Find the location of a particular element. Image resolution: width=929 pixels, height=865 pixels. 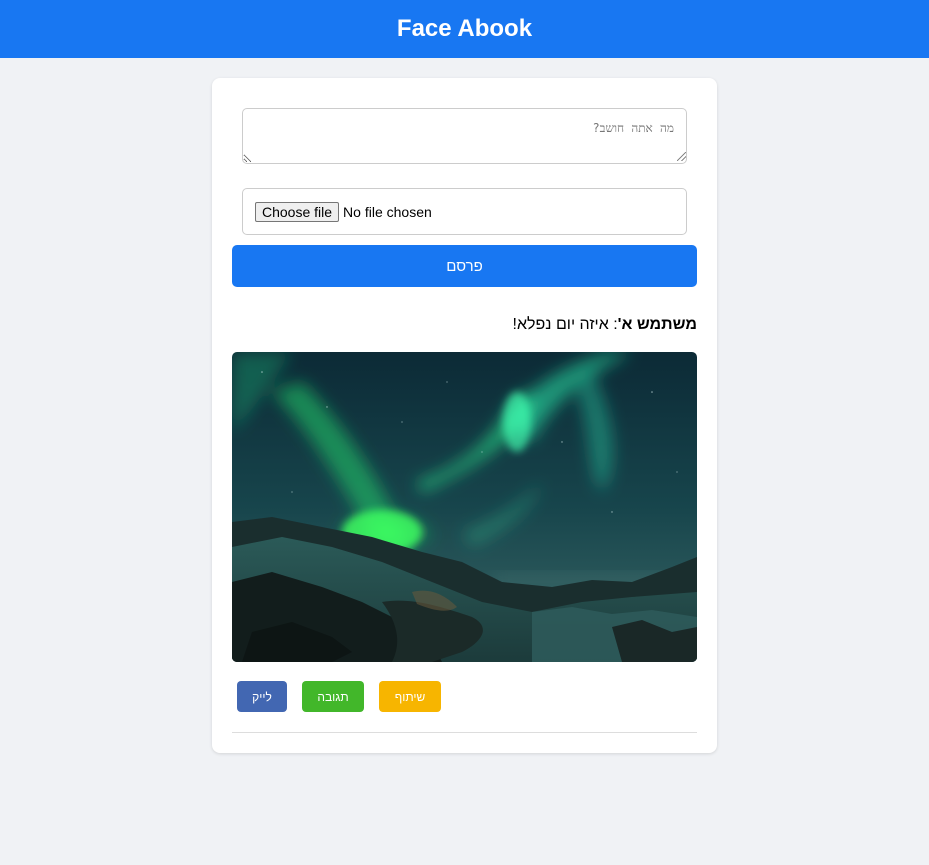

post-text-input is located at coordinates (464, 136).